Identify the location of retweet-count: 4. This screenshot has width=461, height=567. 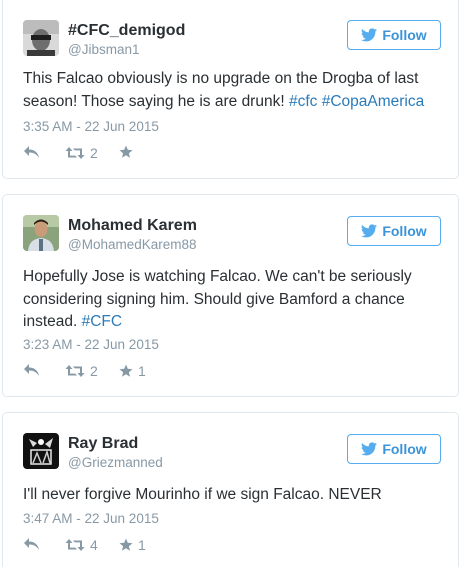
(94, 545).